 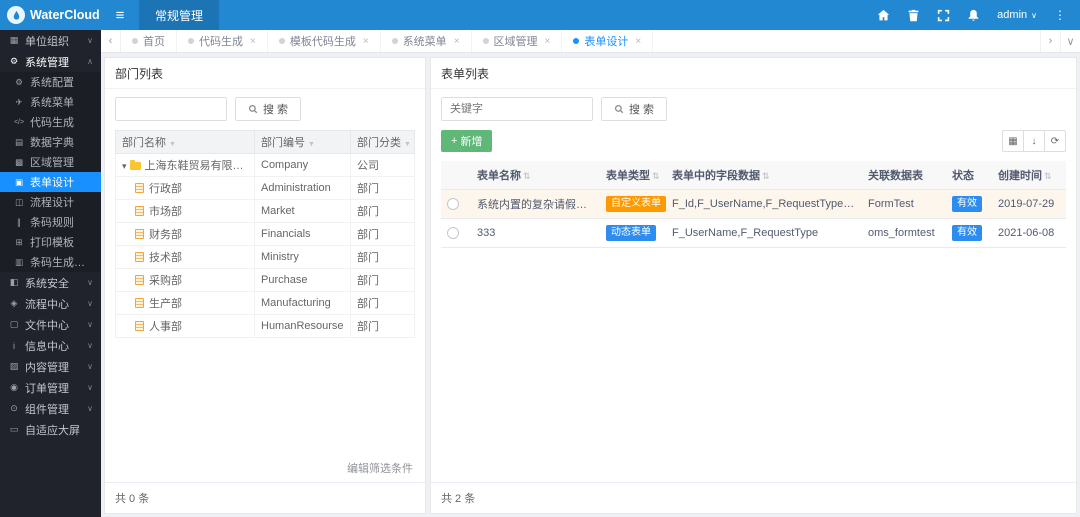 I want to click on sidebar-item-system-security: ◧ 系统安全 ∨, so click(x=50, y=282).